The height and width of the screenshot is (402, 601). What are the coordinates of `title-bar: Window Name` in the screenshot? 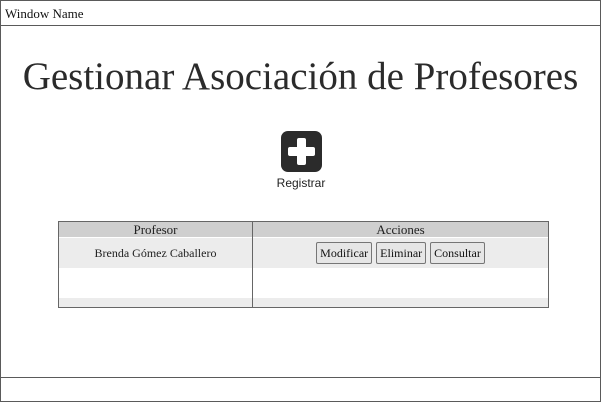 It's located at (300, 13).